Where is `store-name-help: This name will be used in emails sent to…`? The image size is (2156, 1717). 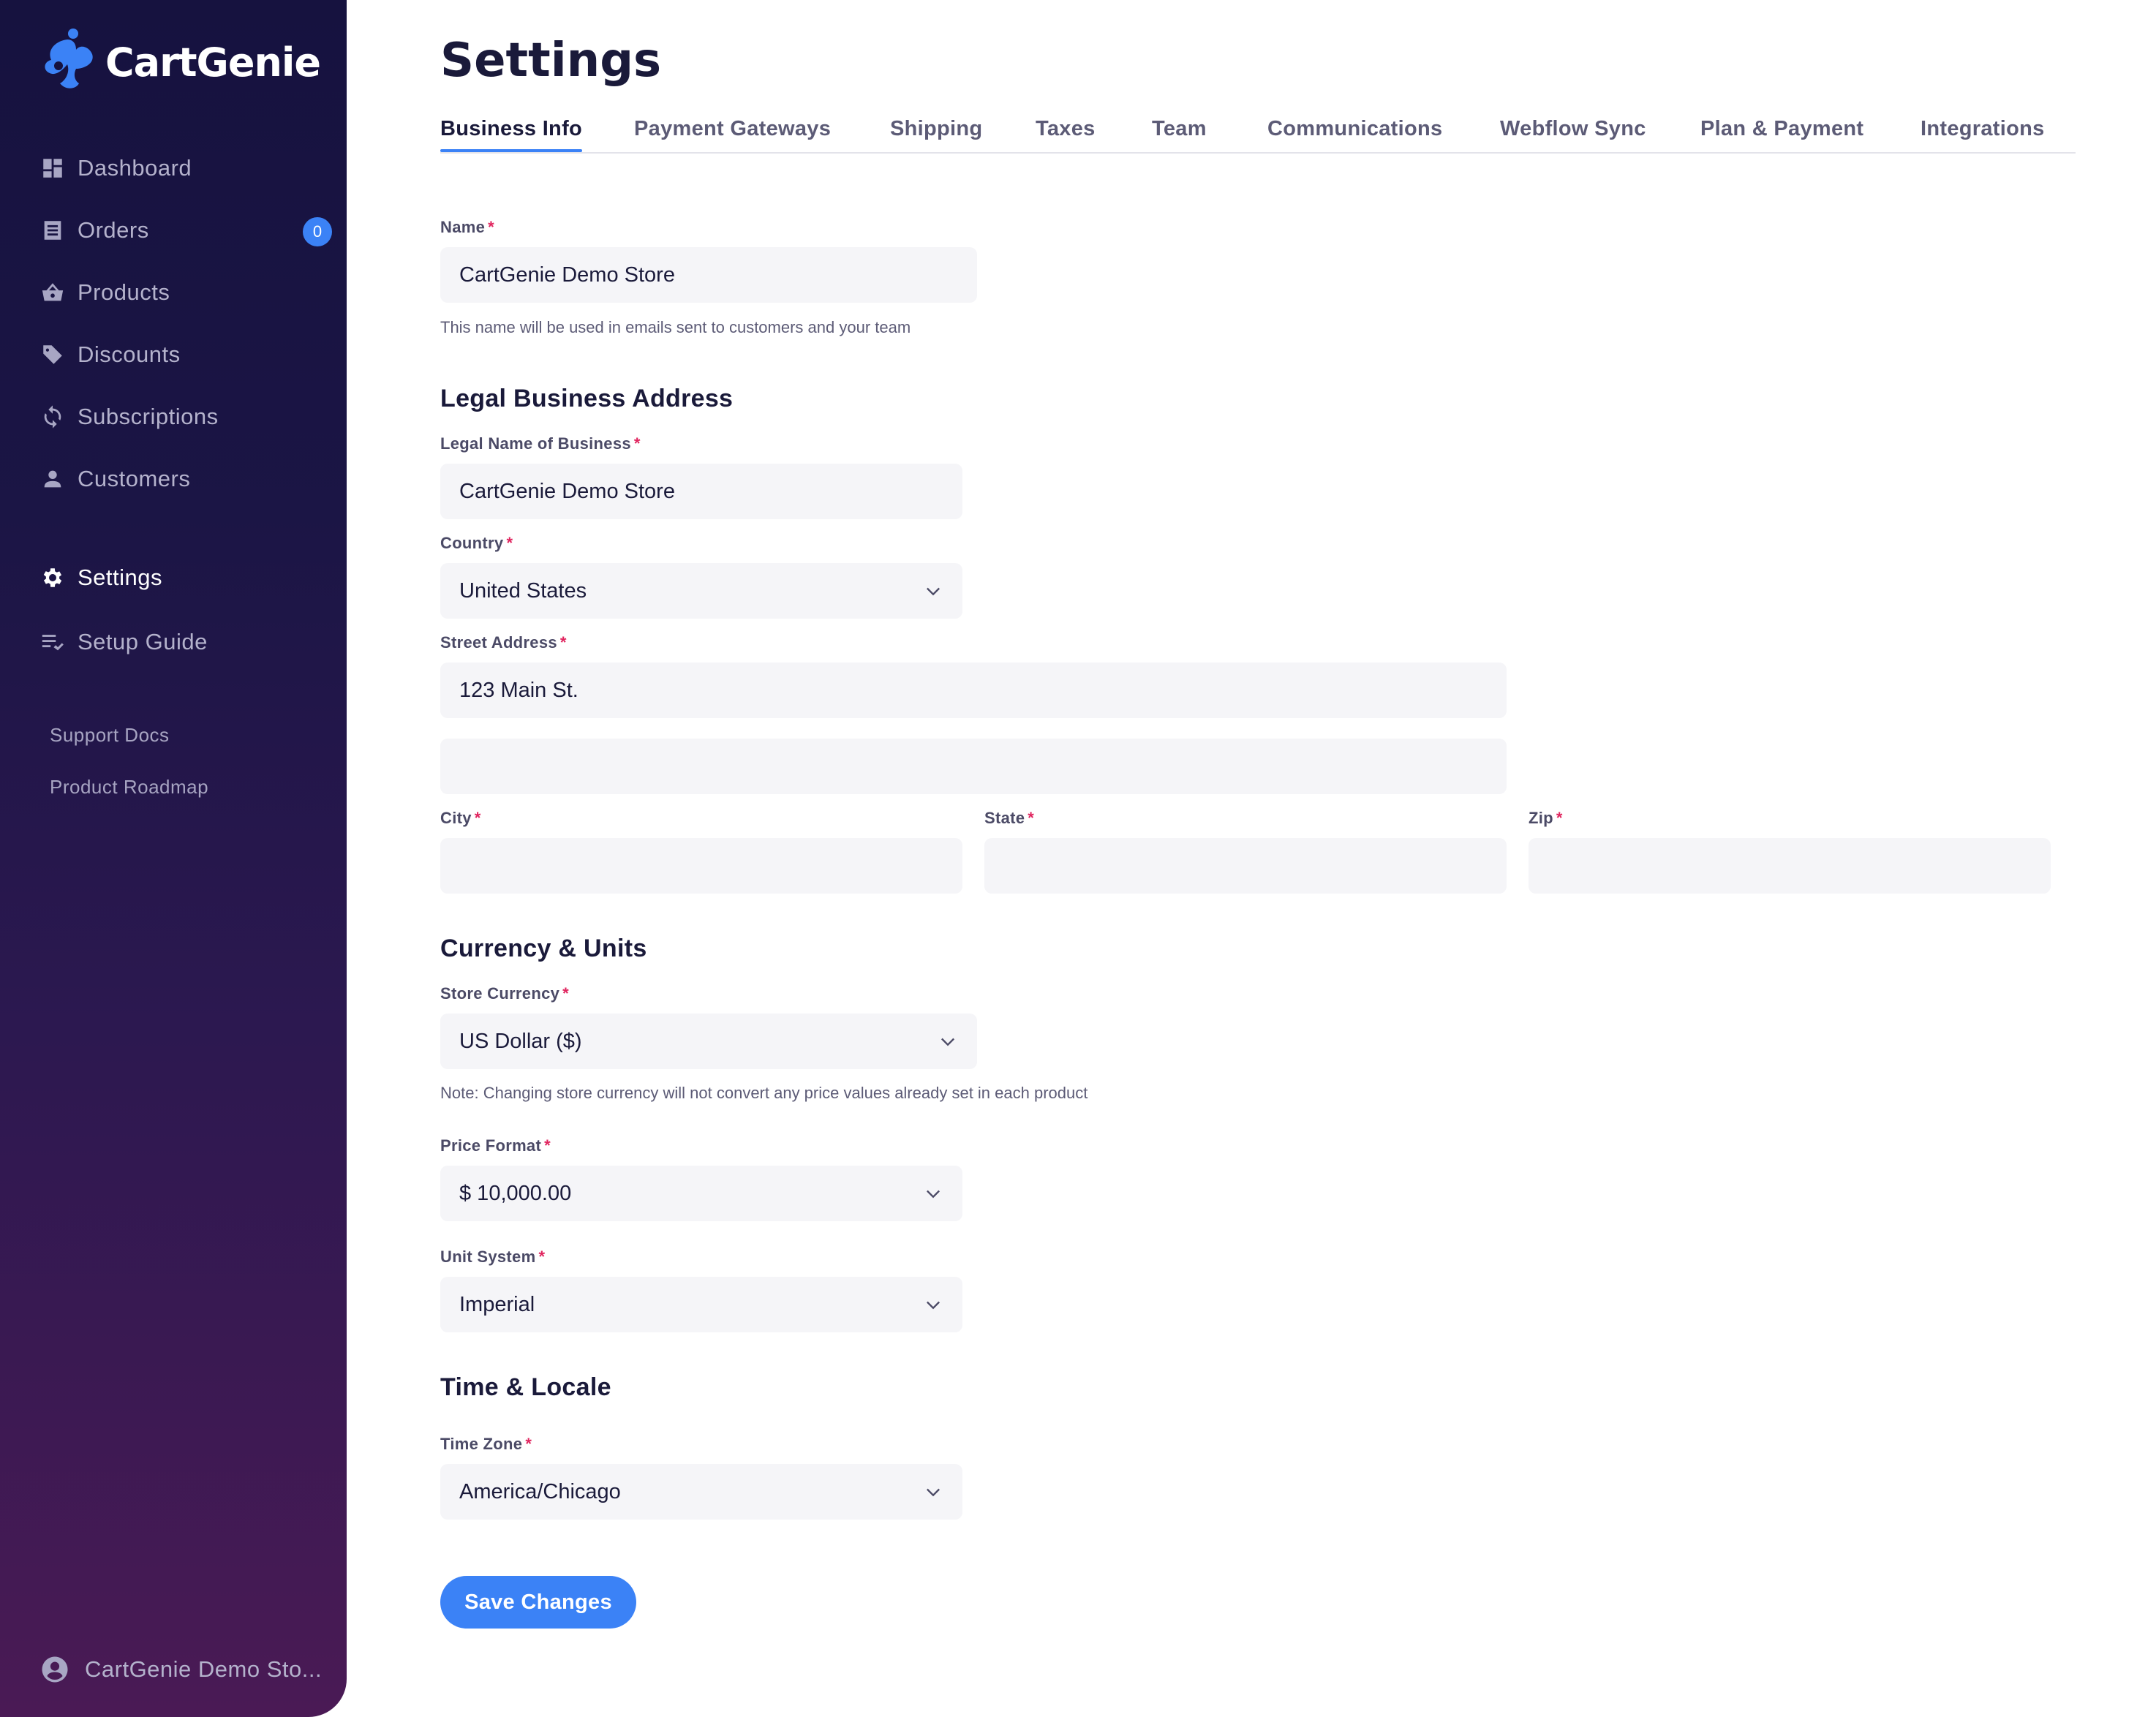 store-name-help: This name will be used in emails sent to… is located at coordinates (675, 327).